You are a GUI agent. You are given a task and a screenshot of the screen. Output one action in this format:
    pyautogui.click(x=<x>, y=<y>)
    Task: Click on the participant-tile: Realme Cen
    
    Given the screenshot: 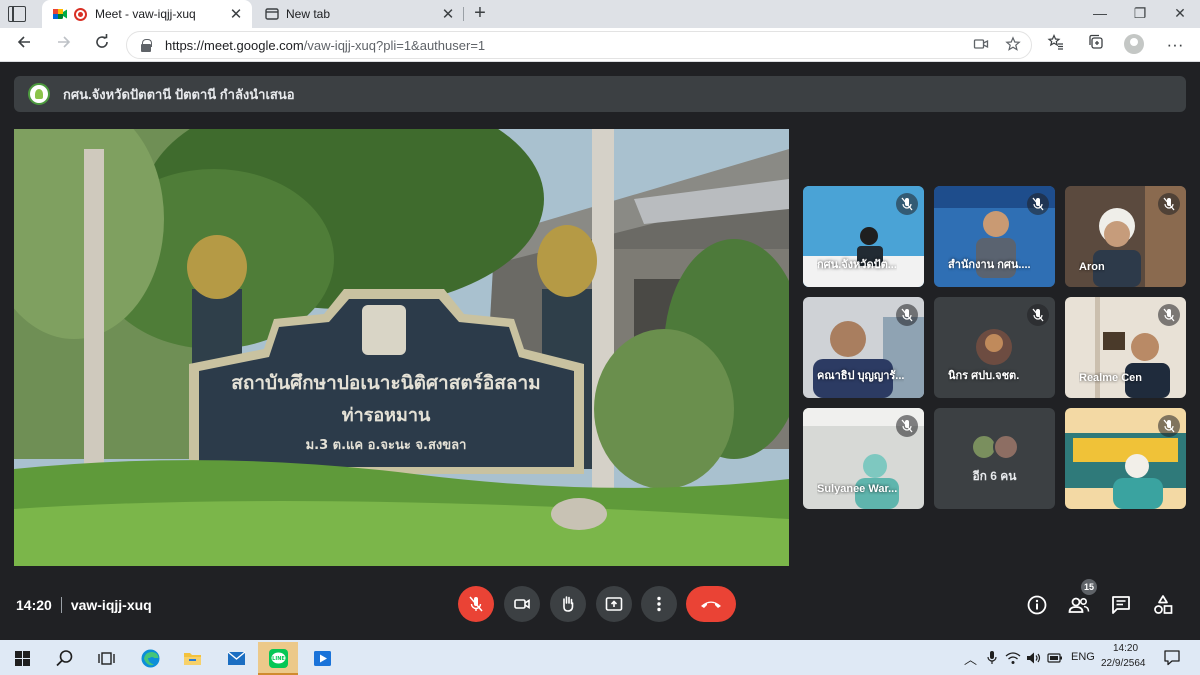 What is the action you would take?
    pyautogui.click(x=1125, y=347)
    